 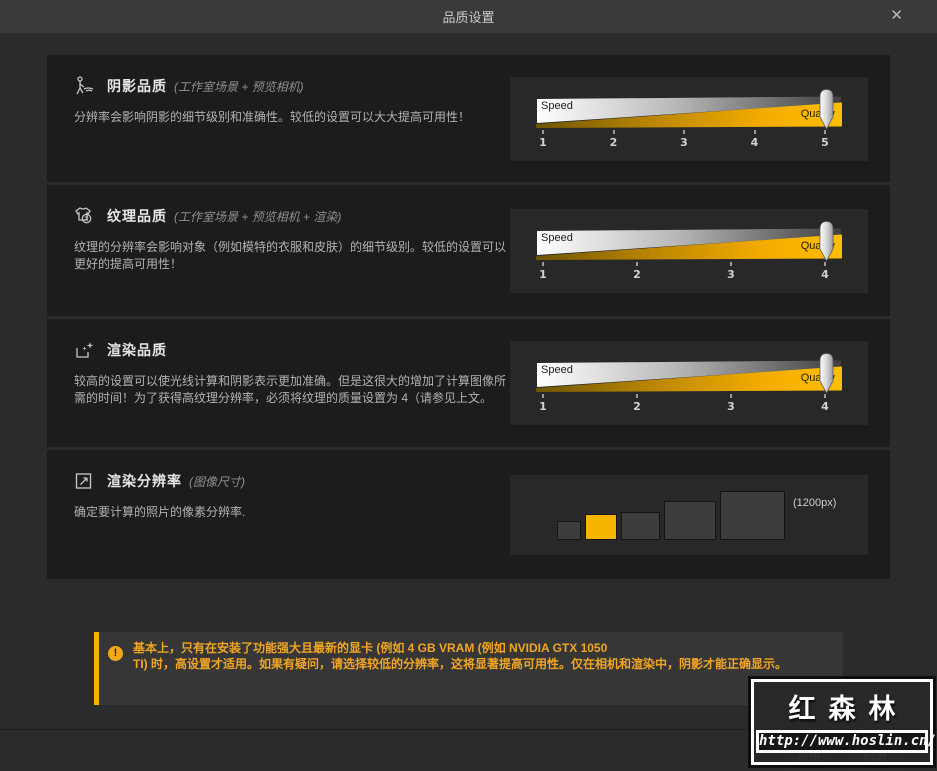 What do you see at coordinates (115, 653) in the screenshot?
I see `warning-icon: !` at bounding box center [115, 653].